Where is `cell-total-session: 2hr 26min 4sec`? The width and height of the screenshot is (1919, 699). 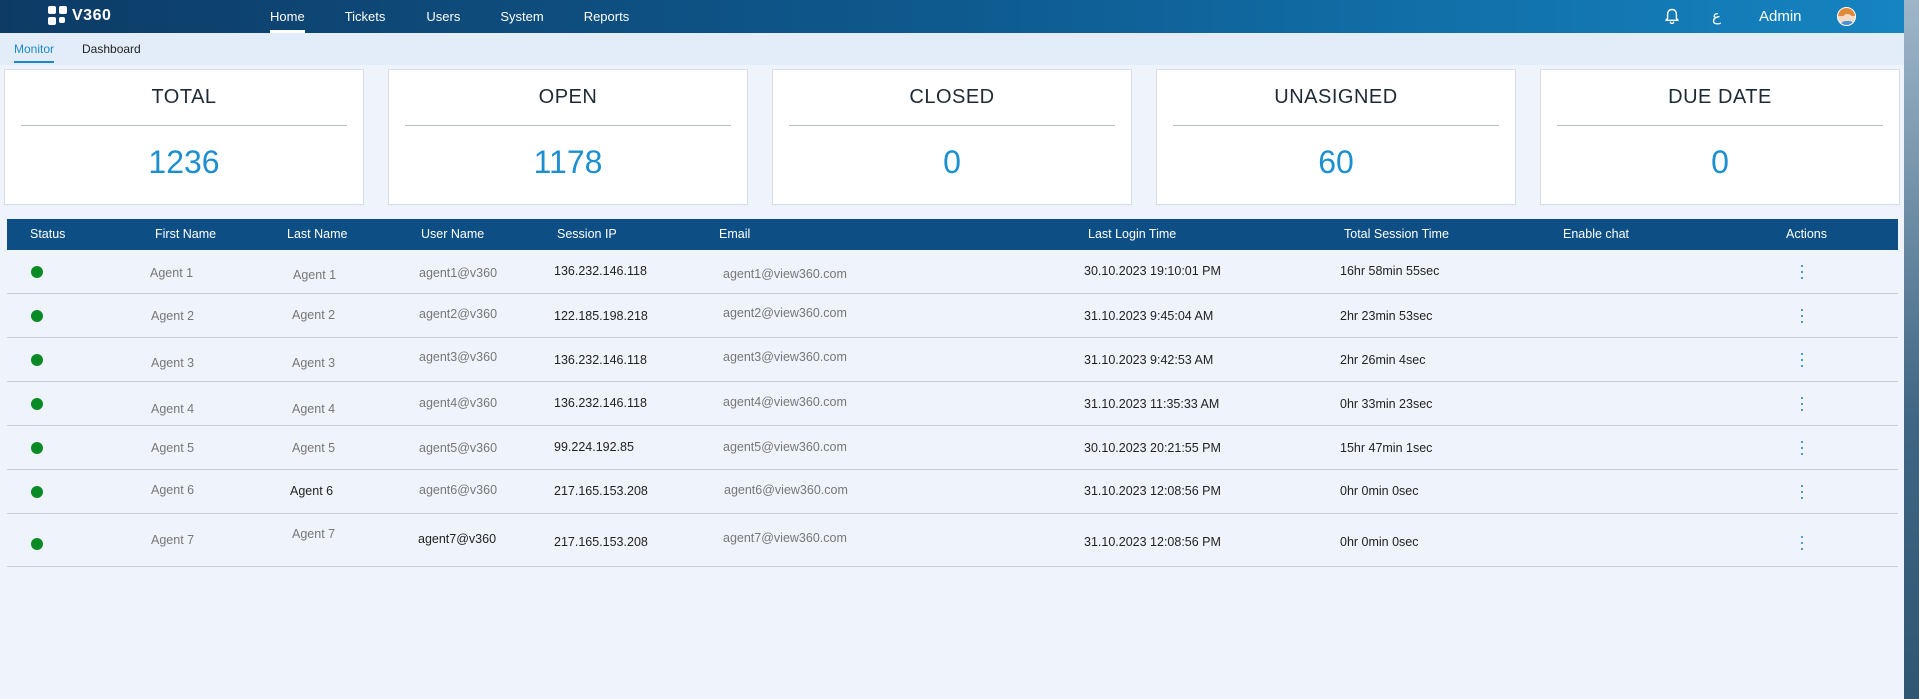
cell-total-session: 2hr 26min 4sec is located at coordinates (1383, 360).